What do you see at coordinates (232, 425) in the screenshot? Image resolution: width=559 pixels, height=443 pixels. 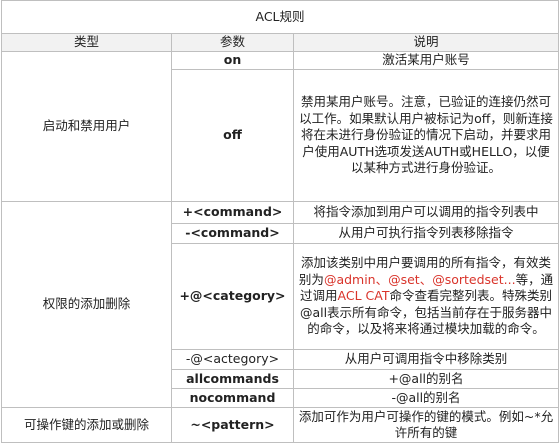 I see `param-pattern: ~<pattern>` at bounding box center [232, 425].